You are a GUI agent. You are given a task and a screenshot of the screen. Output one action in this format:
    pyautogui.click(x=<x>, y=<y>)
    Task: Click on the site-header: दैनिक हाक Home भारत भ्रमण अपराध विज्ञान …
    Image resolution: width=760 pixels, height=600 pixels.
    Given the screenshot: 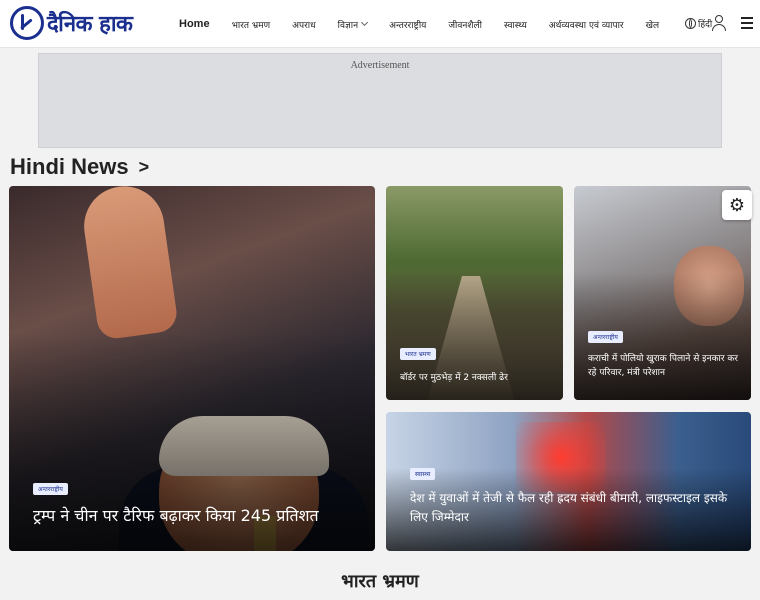 What is the action you would take?
    pyautogui.click(x=380, y=24)
    